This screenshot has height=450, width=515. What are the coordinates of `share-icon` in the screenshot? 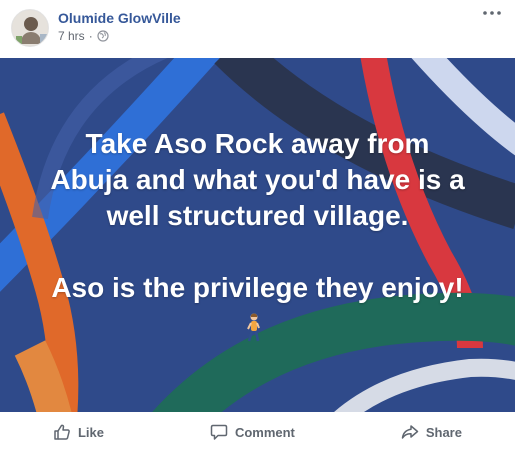 It's located at (410, 432).